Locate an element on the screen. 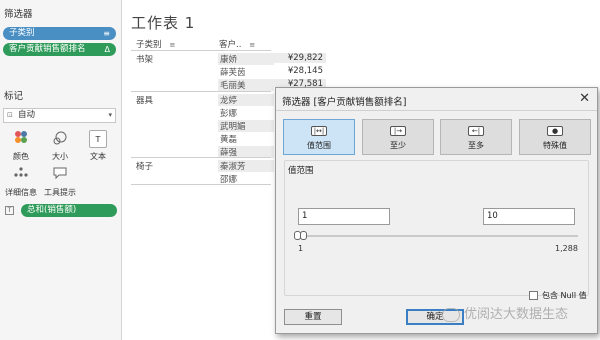  value-cell: ¥27,581 is located at coordinates (300, 83).